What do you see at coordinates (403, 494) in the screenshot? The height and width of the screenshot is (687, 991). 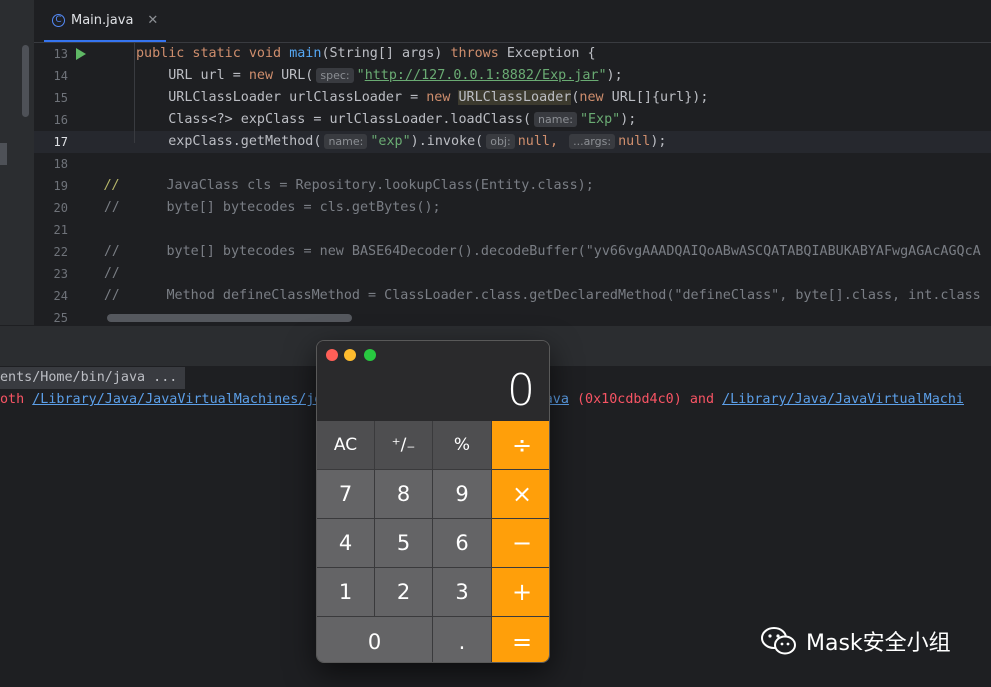 I see `digit-8-button: 8` at bounding box center [403, 494].